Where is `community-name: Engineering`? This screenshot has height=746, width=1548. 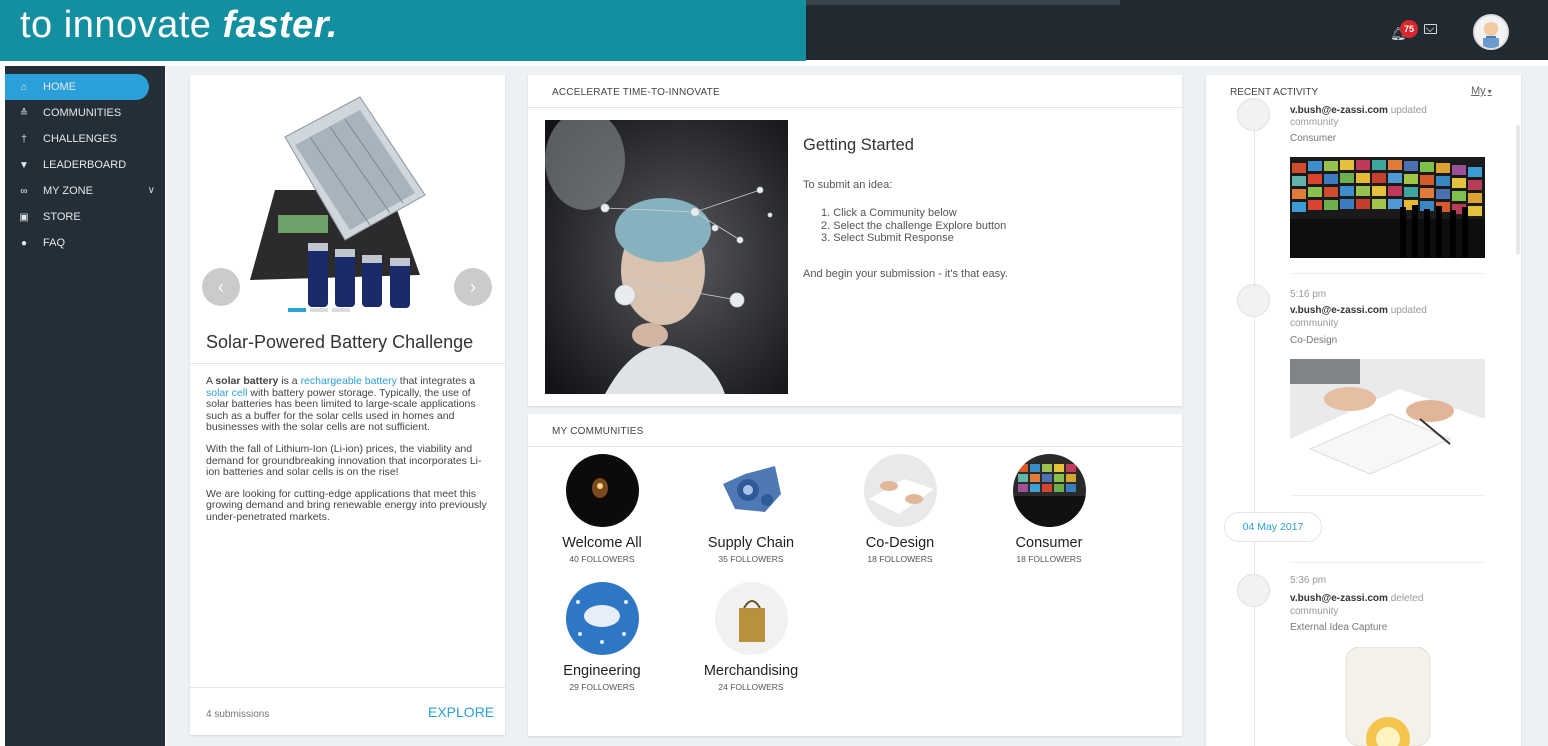 community-name: Engineering is located at coordinates (602, 671).